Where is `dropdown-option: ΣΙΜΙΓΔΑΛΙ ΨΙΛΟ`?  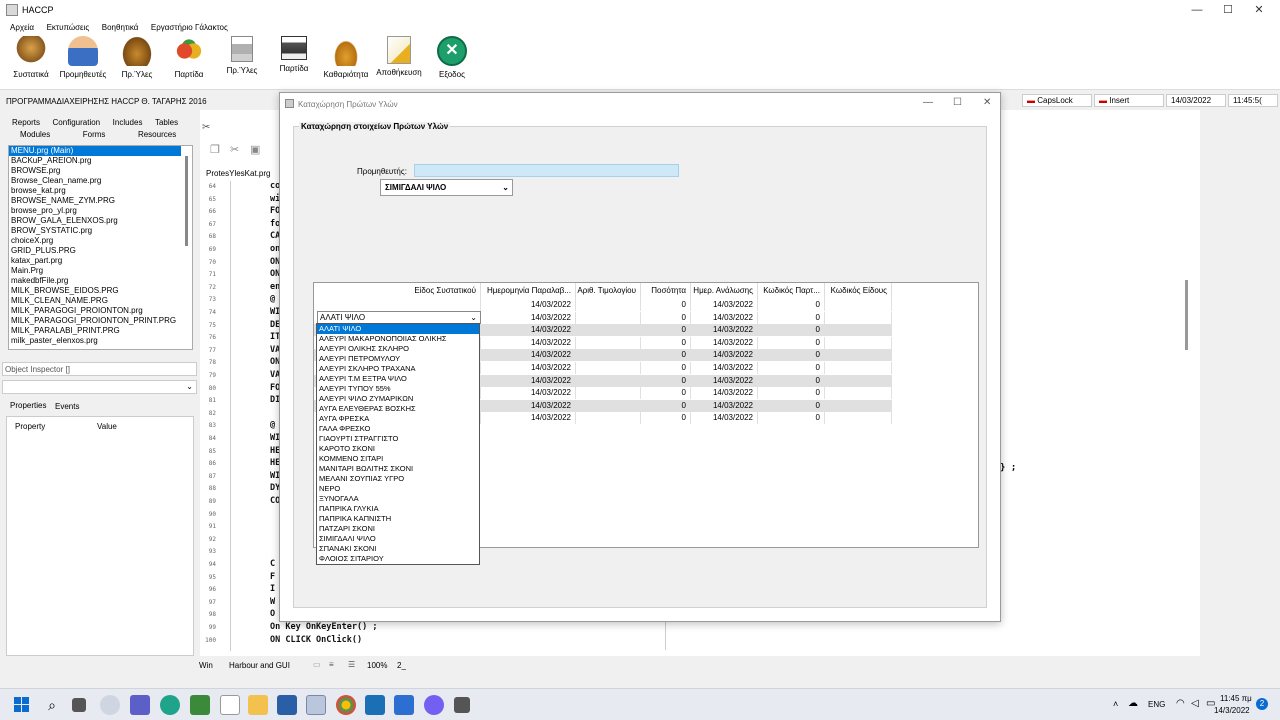 dropdown-option: ΣΙΜΙΓΔΑΛΙ ΨΙΛΟ is located at coordinates (398, 539).